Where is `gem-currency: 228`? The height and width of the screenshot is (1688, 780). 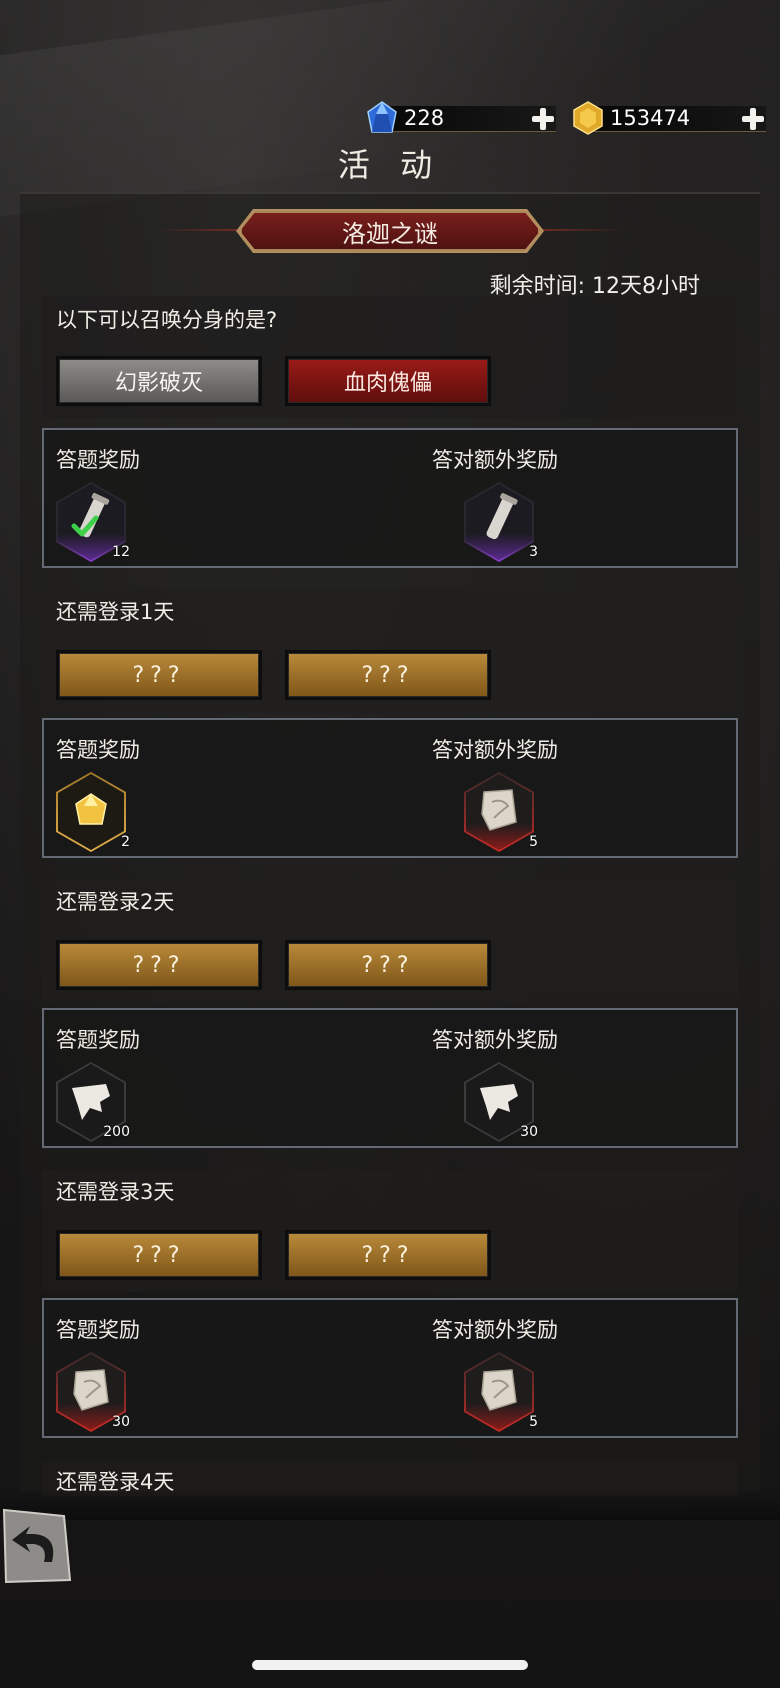 gem-currency: 228 is located at coordinates (460, 117).